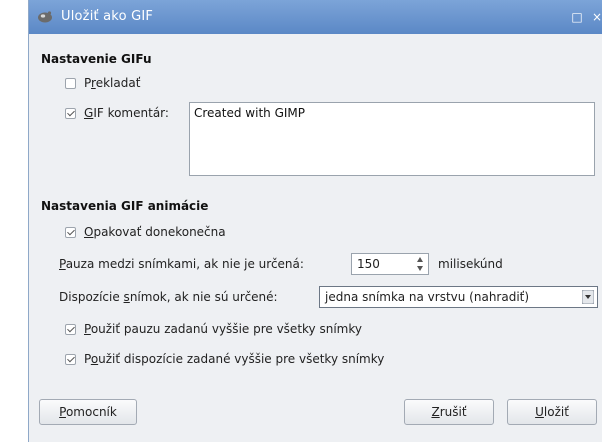 The width and height of the screenshot is (602, 442). Describe the element at coordinates (420, 264) in the screenshot. I see `spin-arrows-icon` at that location.